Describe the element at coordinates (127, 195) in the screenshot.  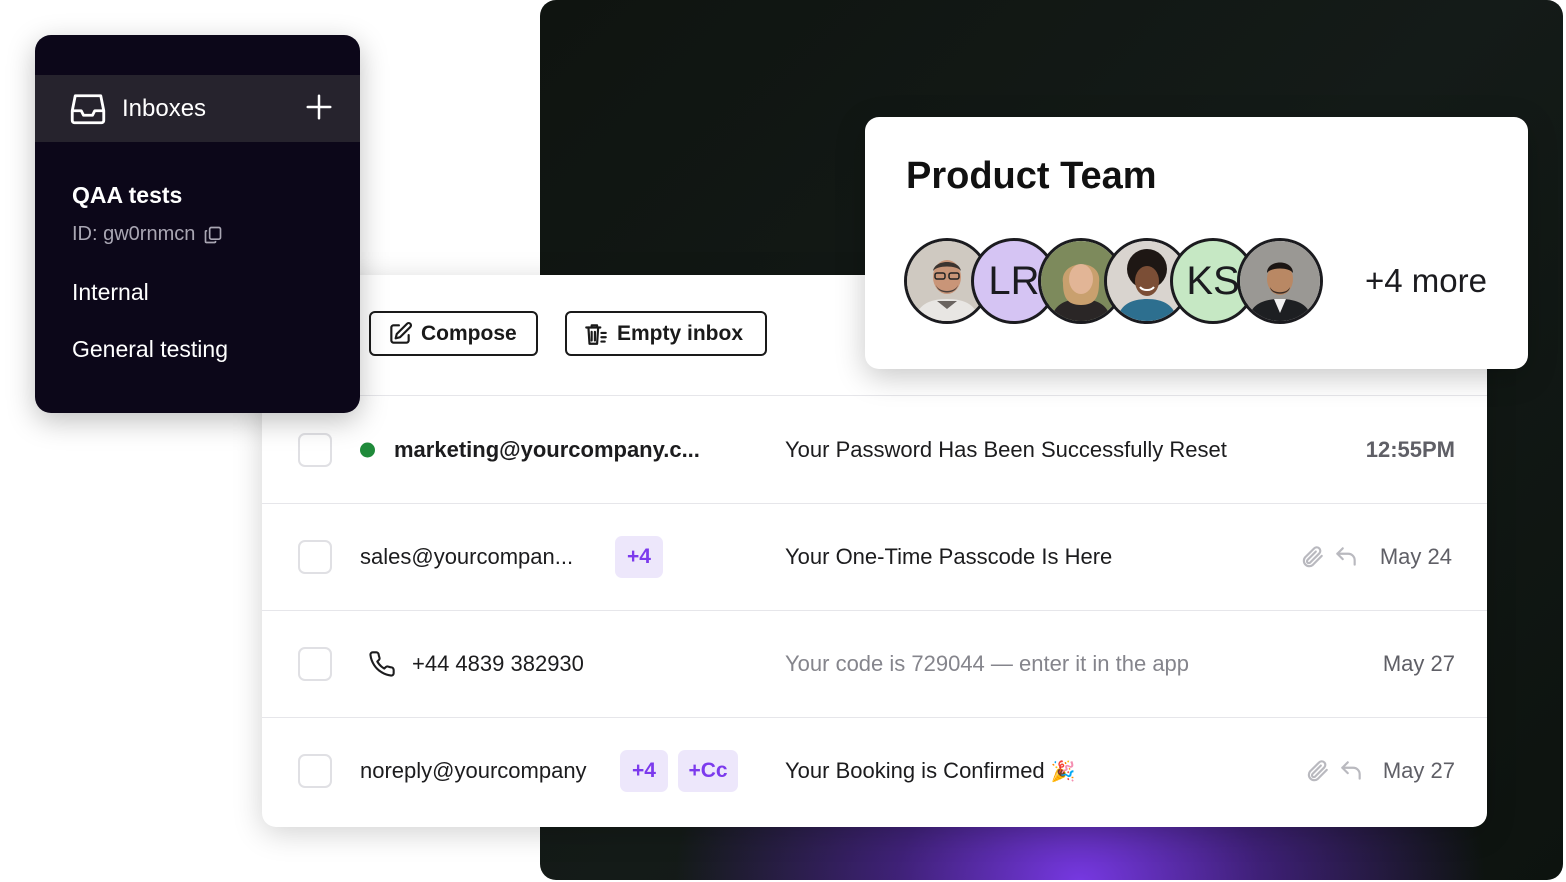
I see `inbox-group-name: QAA tests` at that location.